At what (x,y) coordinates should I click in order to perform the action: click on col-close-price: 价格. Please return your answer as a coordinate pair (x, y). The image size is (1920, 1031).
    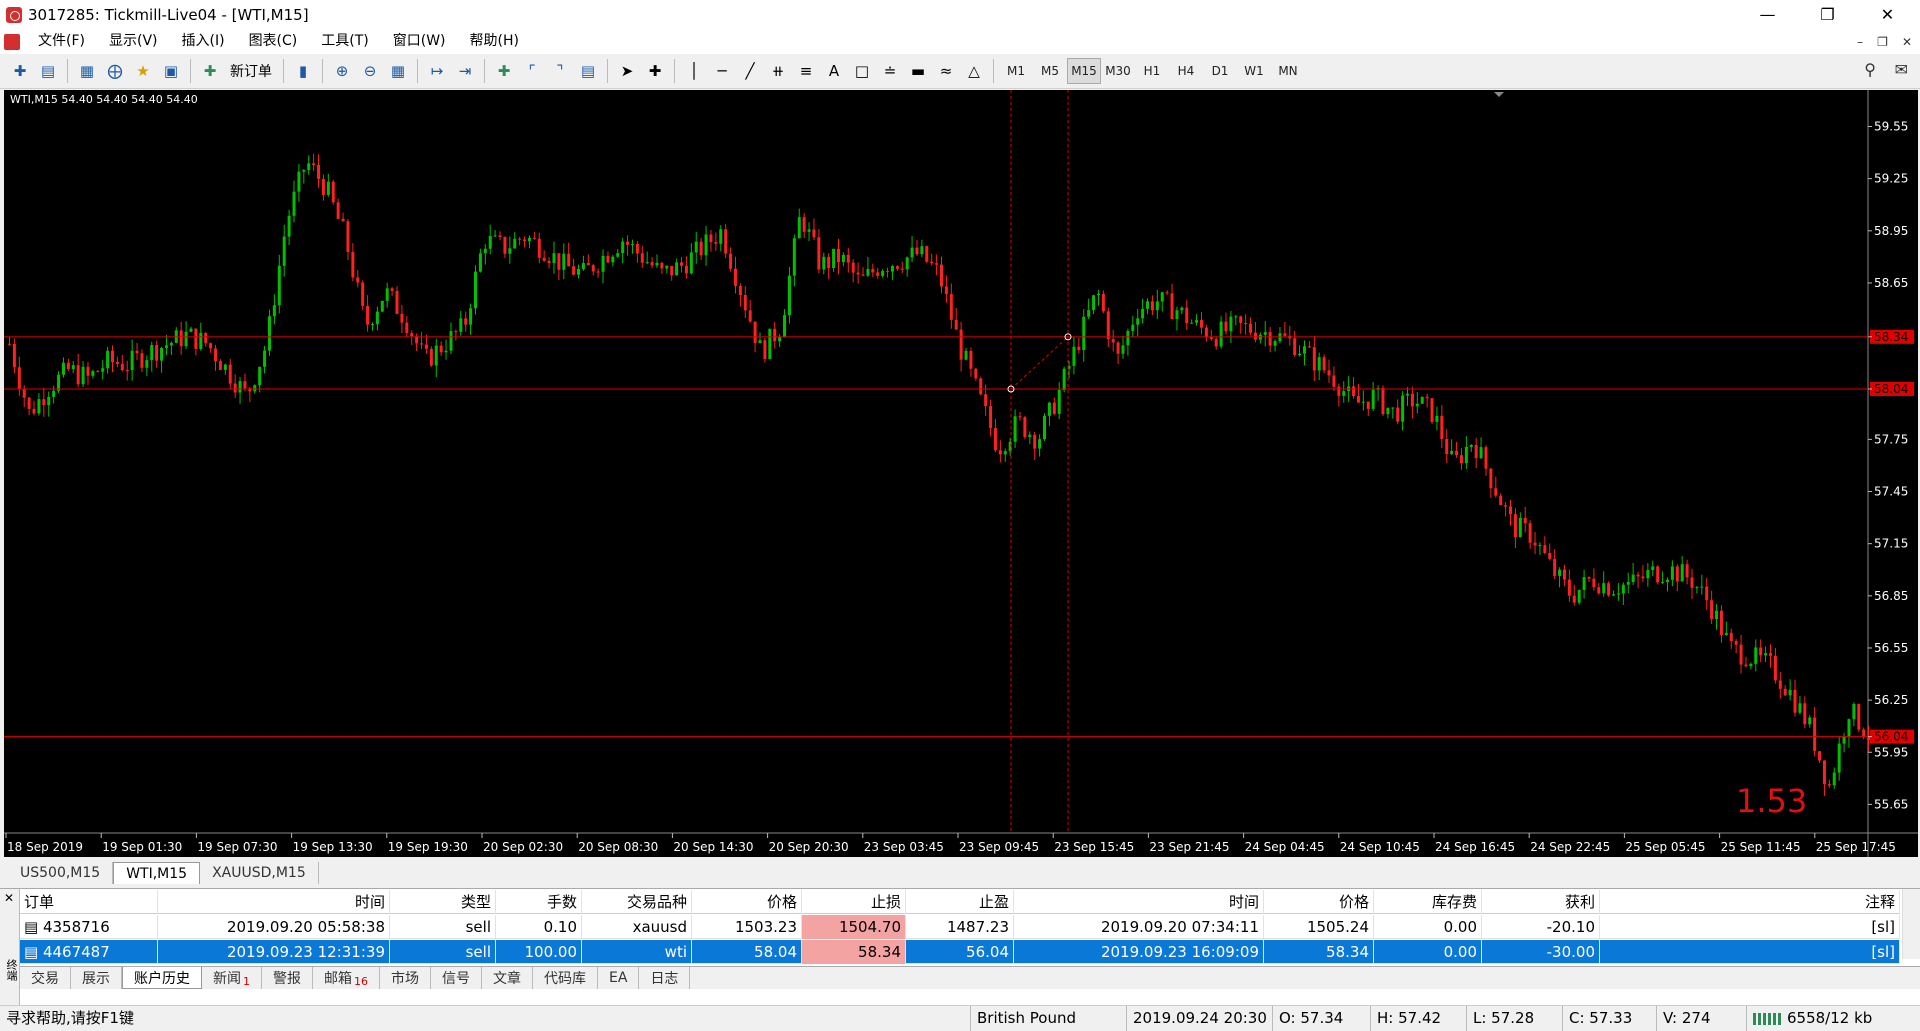
    Looking at the image, I should click on (1319, 902).